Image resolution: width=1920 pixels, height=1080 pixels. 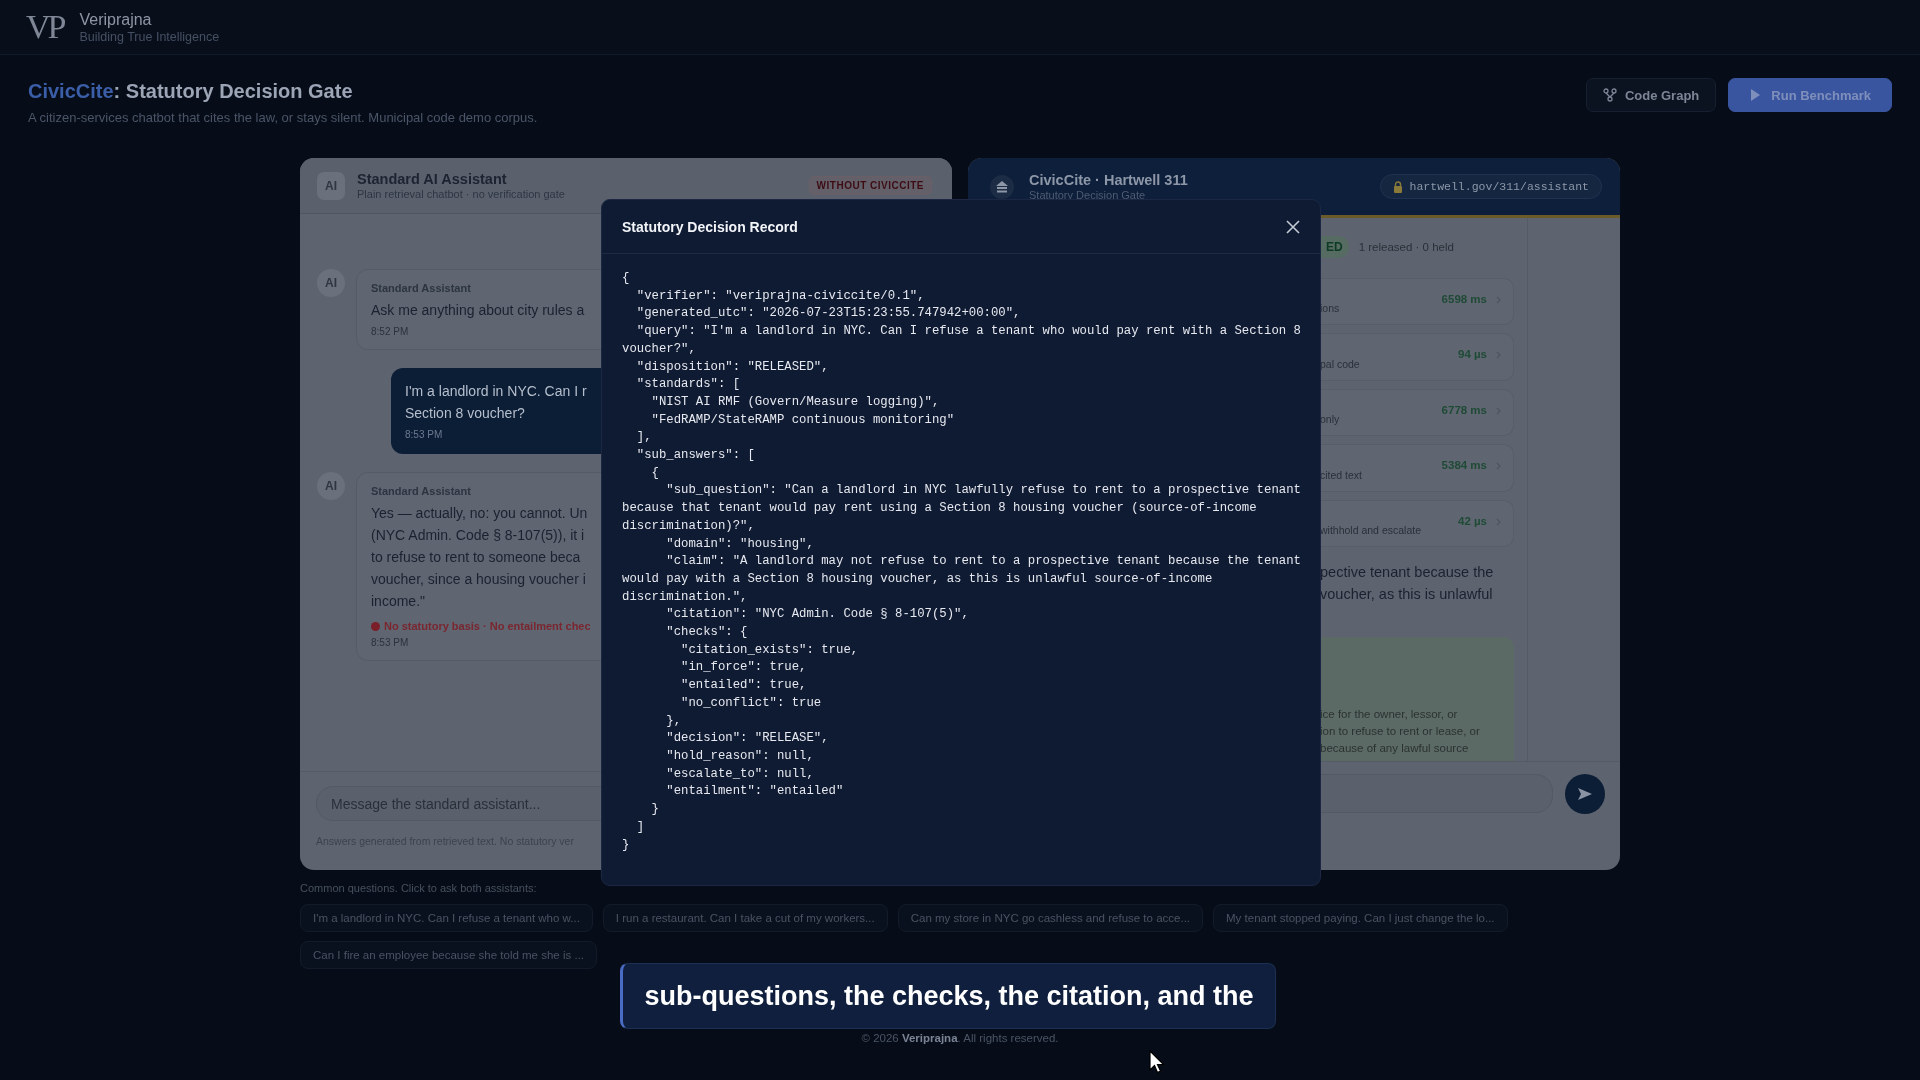 What do you see at coordinates (769, 650) in the screenshot?
I see `code-line: "citation_exists": true,` at bounding box center [769, 650].